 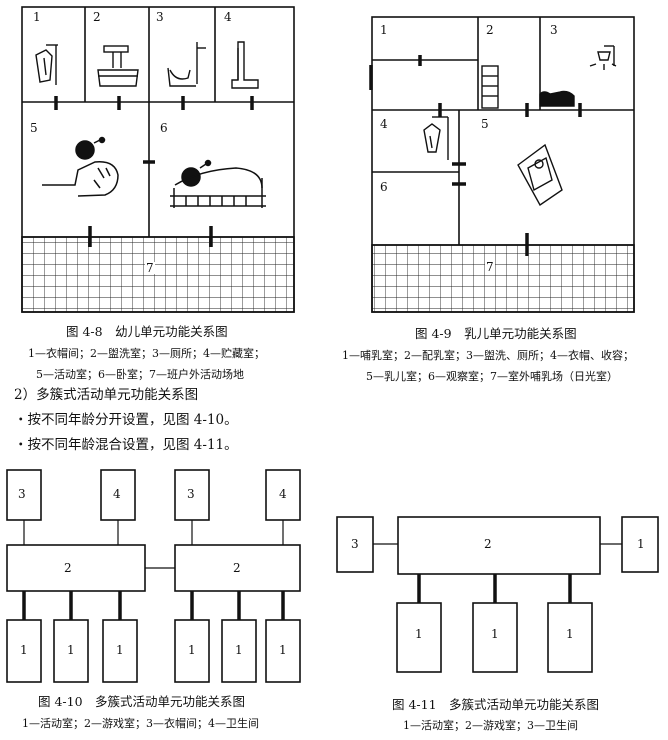 What do you see at coordinates (495, 634) in the screenshot?
I see `fig411-label-1b: 1` at bounding box center [495, 634].